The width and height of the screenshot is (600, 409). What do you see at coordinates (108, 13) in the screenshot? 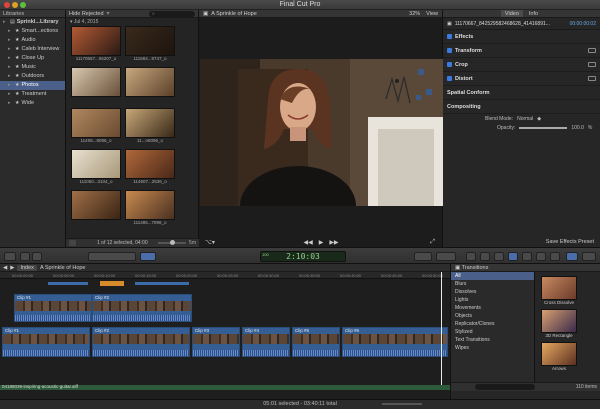
I see `chevron-down-icon: ▾` at bounding box center [108, 13].